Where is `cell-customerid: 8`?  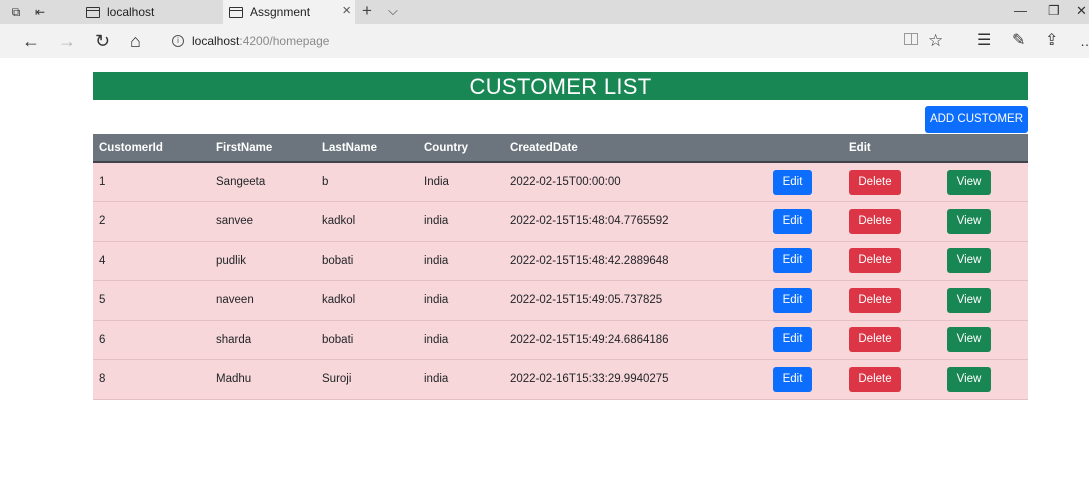 cell-customerid: 8 is located at coordinates (102, 379).